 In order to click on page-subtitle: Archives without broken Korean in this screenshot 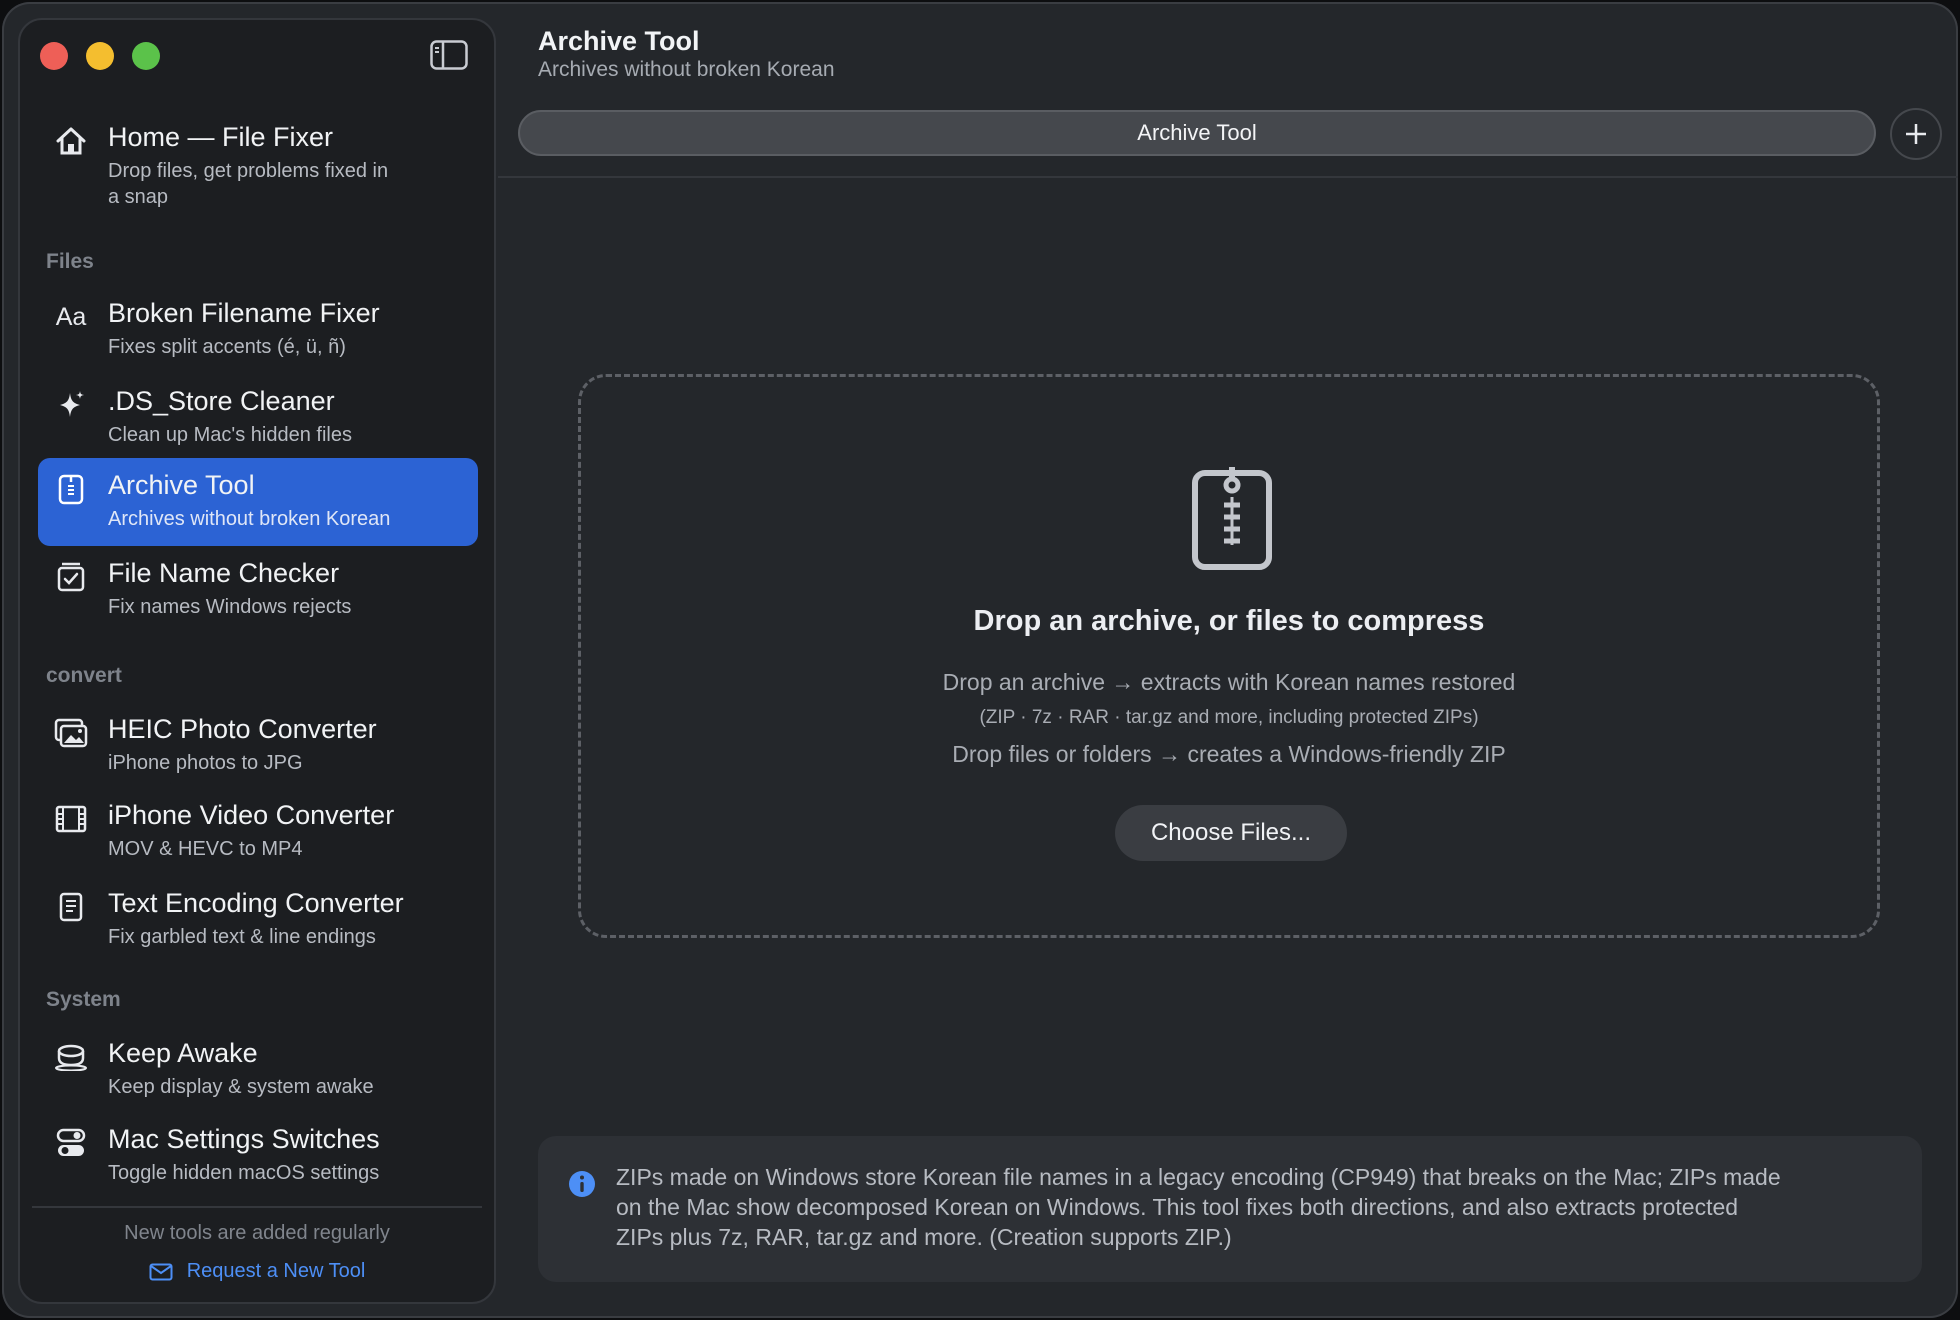, I will do `click(686, 69)`.